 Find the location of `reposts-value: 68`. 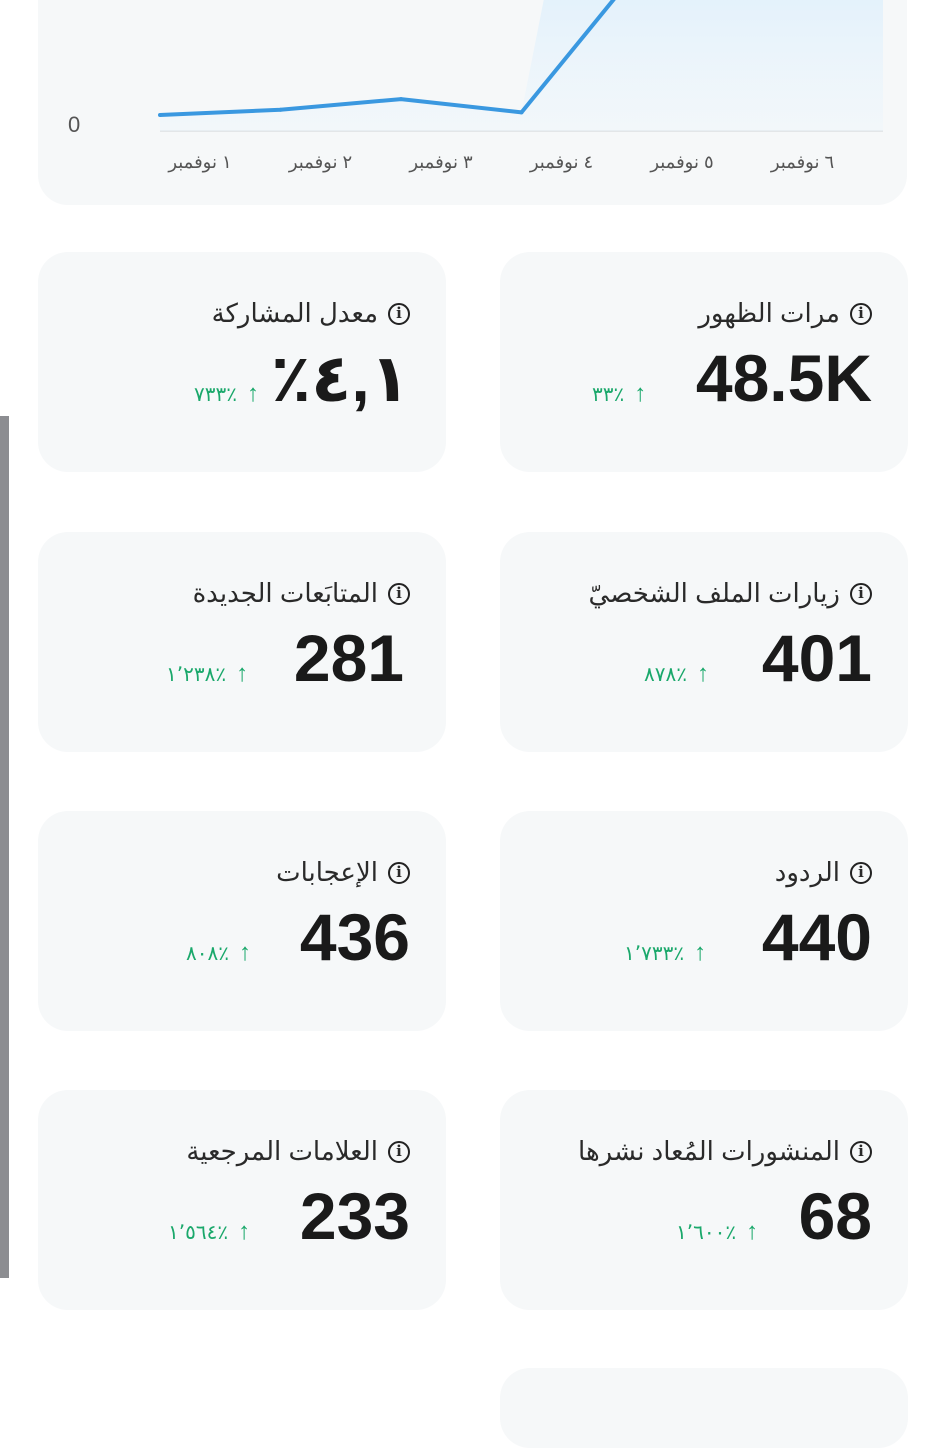

reposts-value: 68 is located at coordinates (835, 1216).